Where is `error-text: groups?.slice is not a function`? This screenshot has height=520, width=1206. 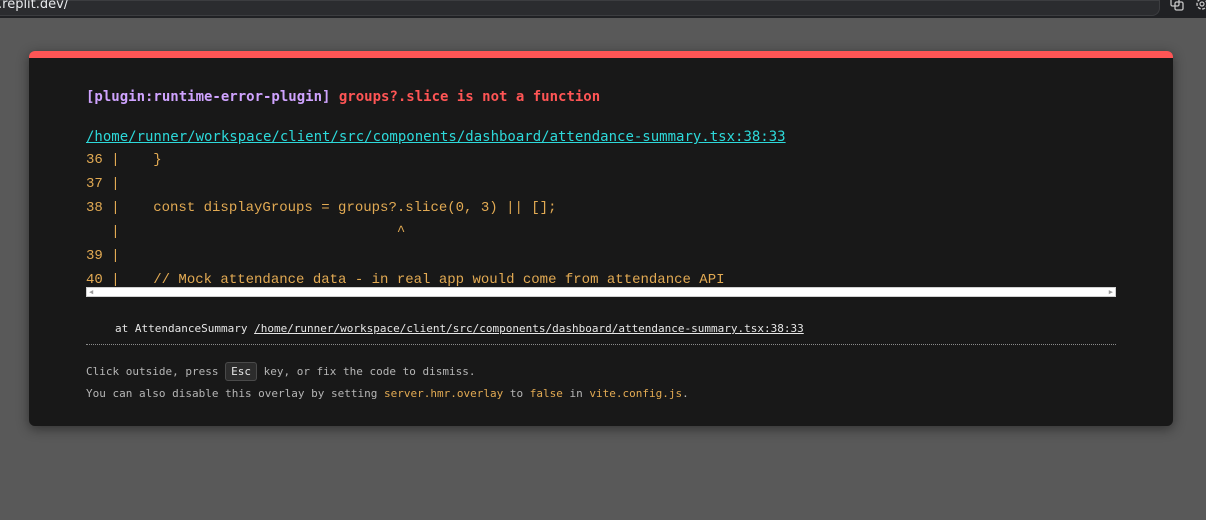
error-text: groups?.slice is not a function is located at coordinates (469, 97).